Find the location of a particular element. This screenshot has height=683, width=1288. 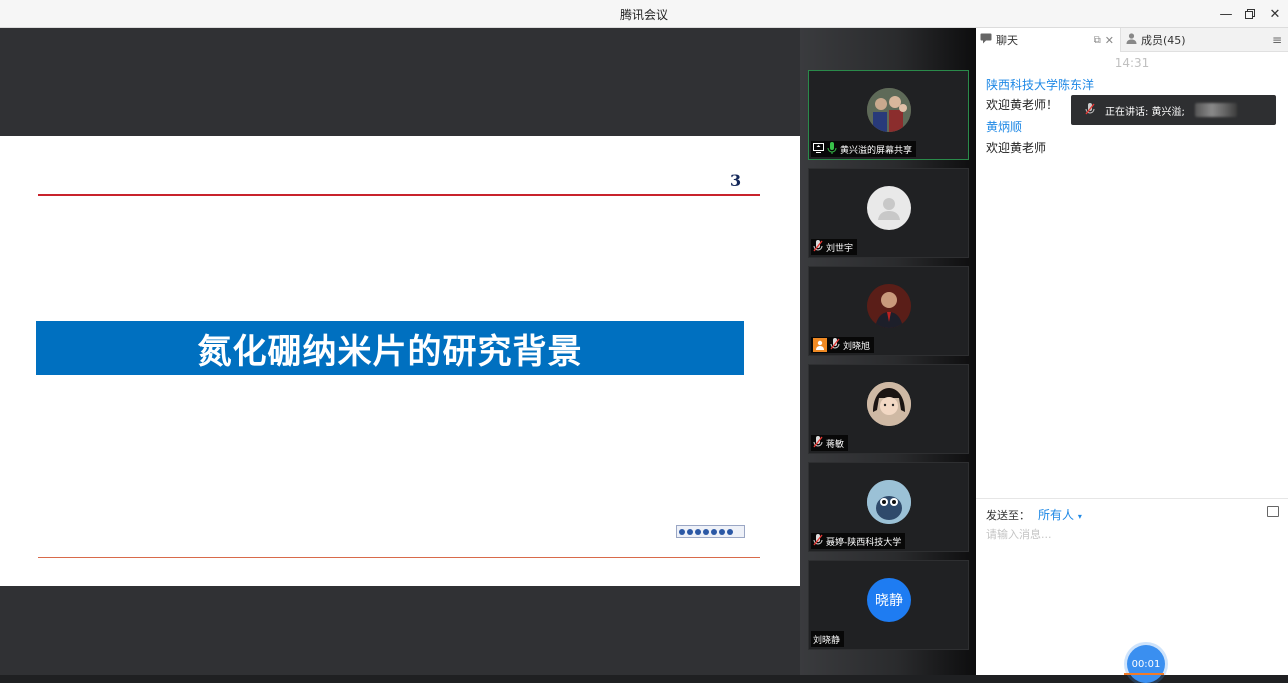

participant-name: 聂婷-陕西科技大学 is located at coordinates (864, 542).